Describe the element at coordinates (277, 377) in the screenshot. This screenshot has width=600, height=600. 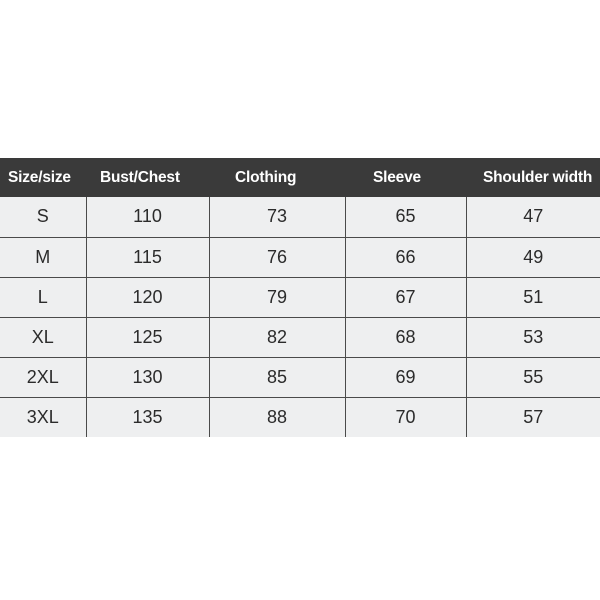
I see `cell-clothing: 85` at that location.